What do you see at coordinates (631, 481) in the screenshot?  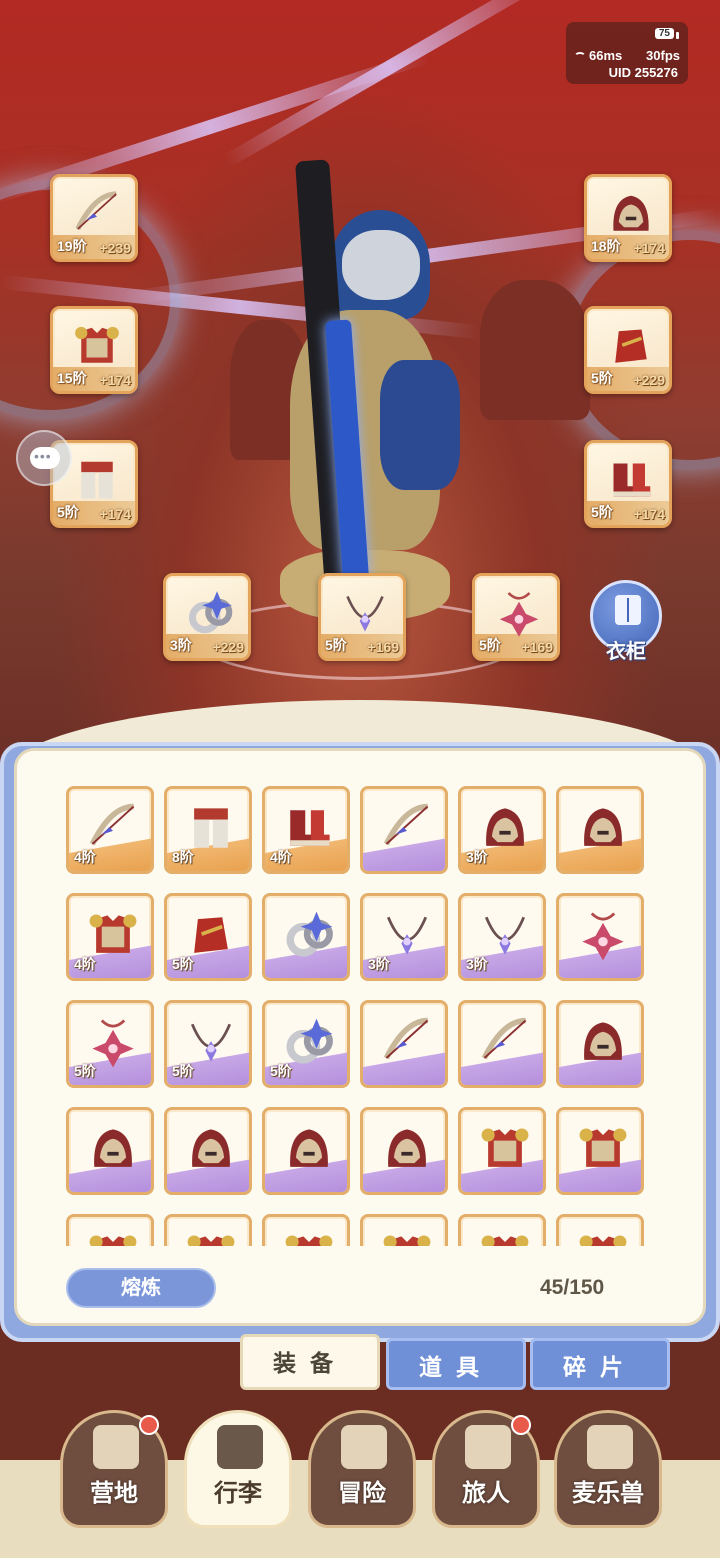 I see `boots-icon` at bounding box center [631, 481].